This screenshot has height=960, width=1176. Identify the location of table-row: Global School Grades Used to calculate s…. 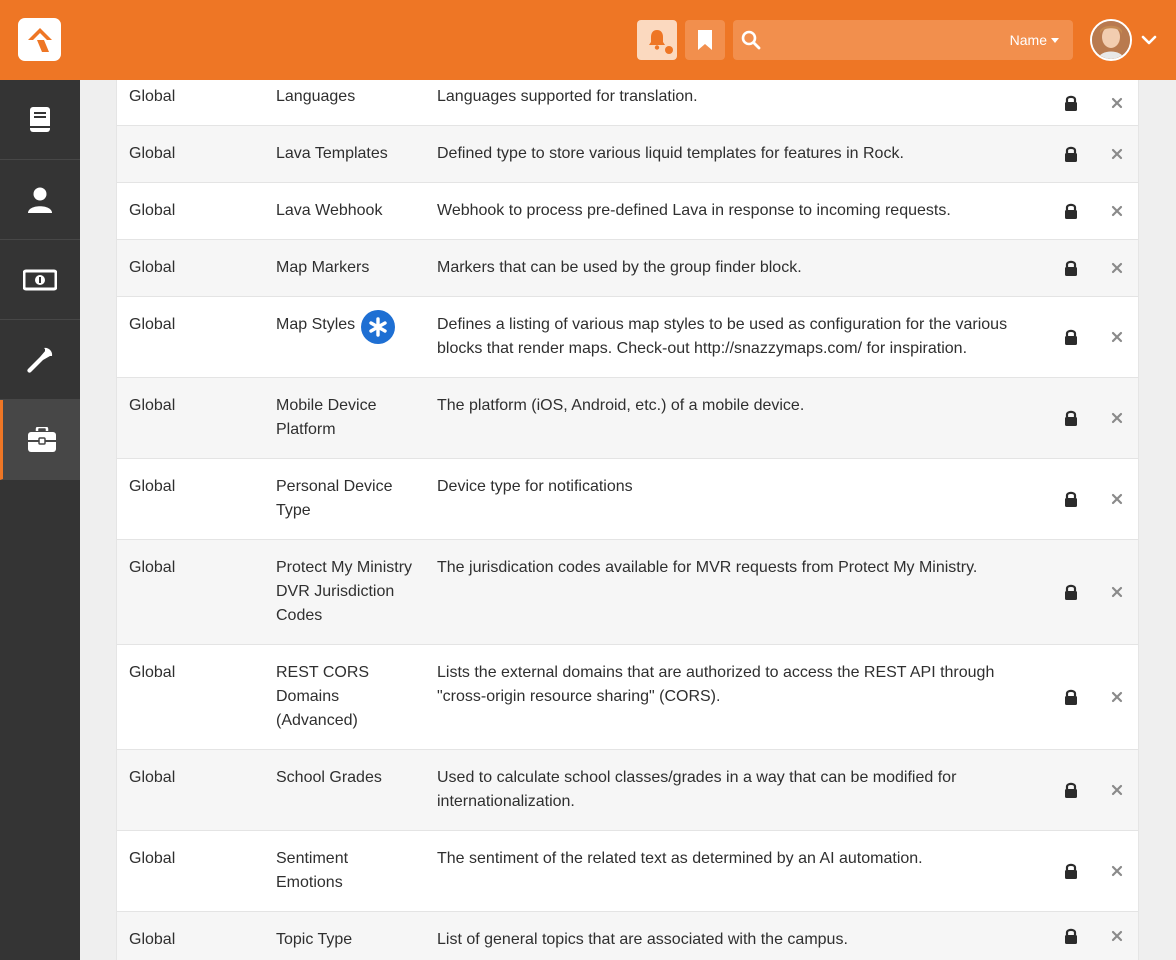
(627, 790).